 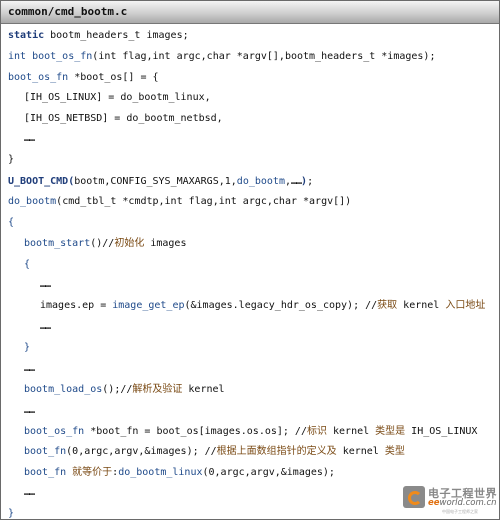 I want to click on code-token: *boot_os[] = {, so click(x=113, y=77).